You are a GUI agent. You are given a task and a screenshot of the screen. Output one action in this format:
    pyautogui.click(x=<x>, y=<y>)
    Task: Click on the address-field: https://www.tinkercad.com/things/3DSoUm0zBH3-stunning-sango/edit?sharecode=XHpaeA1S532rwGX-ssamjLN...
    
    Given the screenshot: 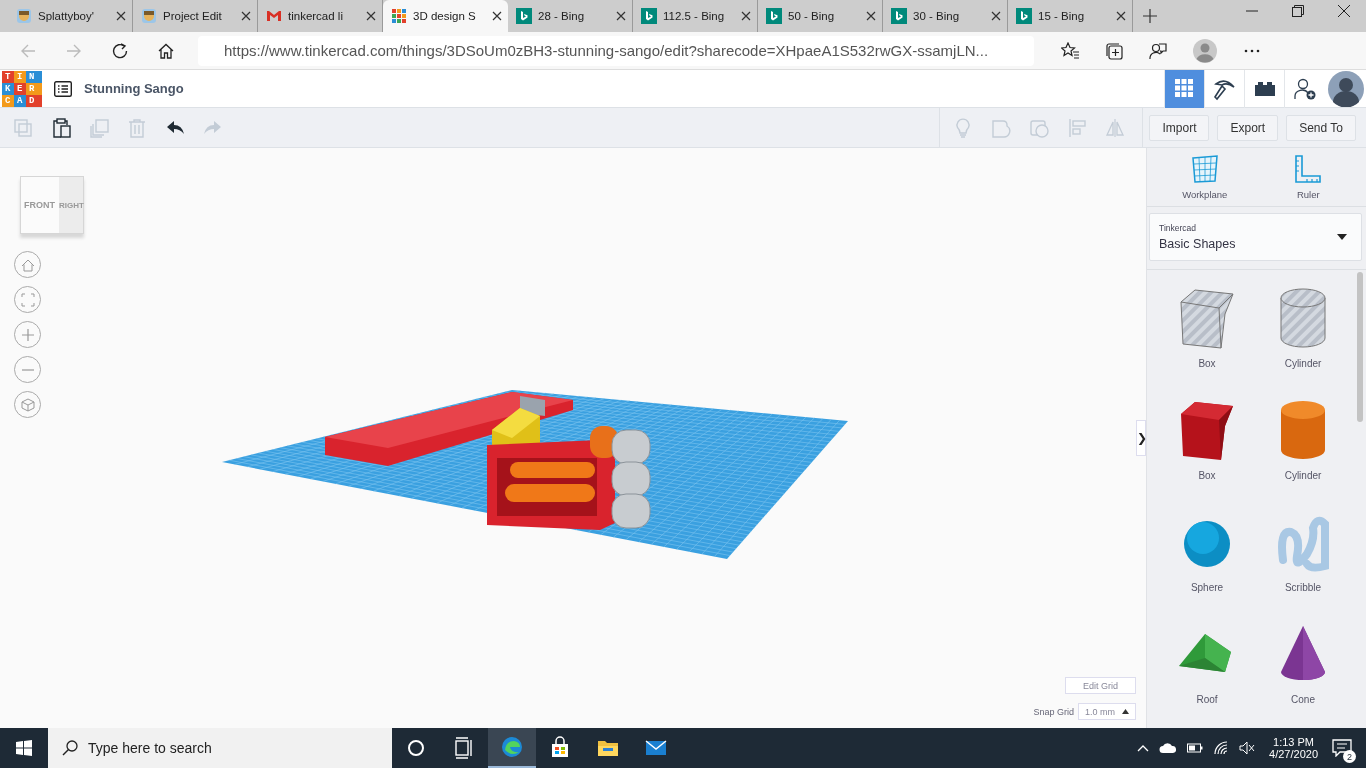 What is the action you would take?
    pyautogui.click(x=616, y=50)
    